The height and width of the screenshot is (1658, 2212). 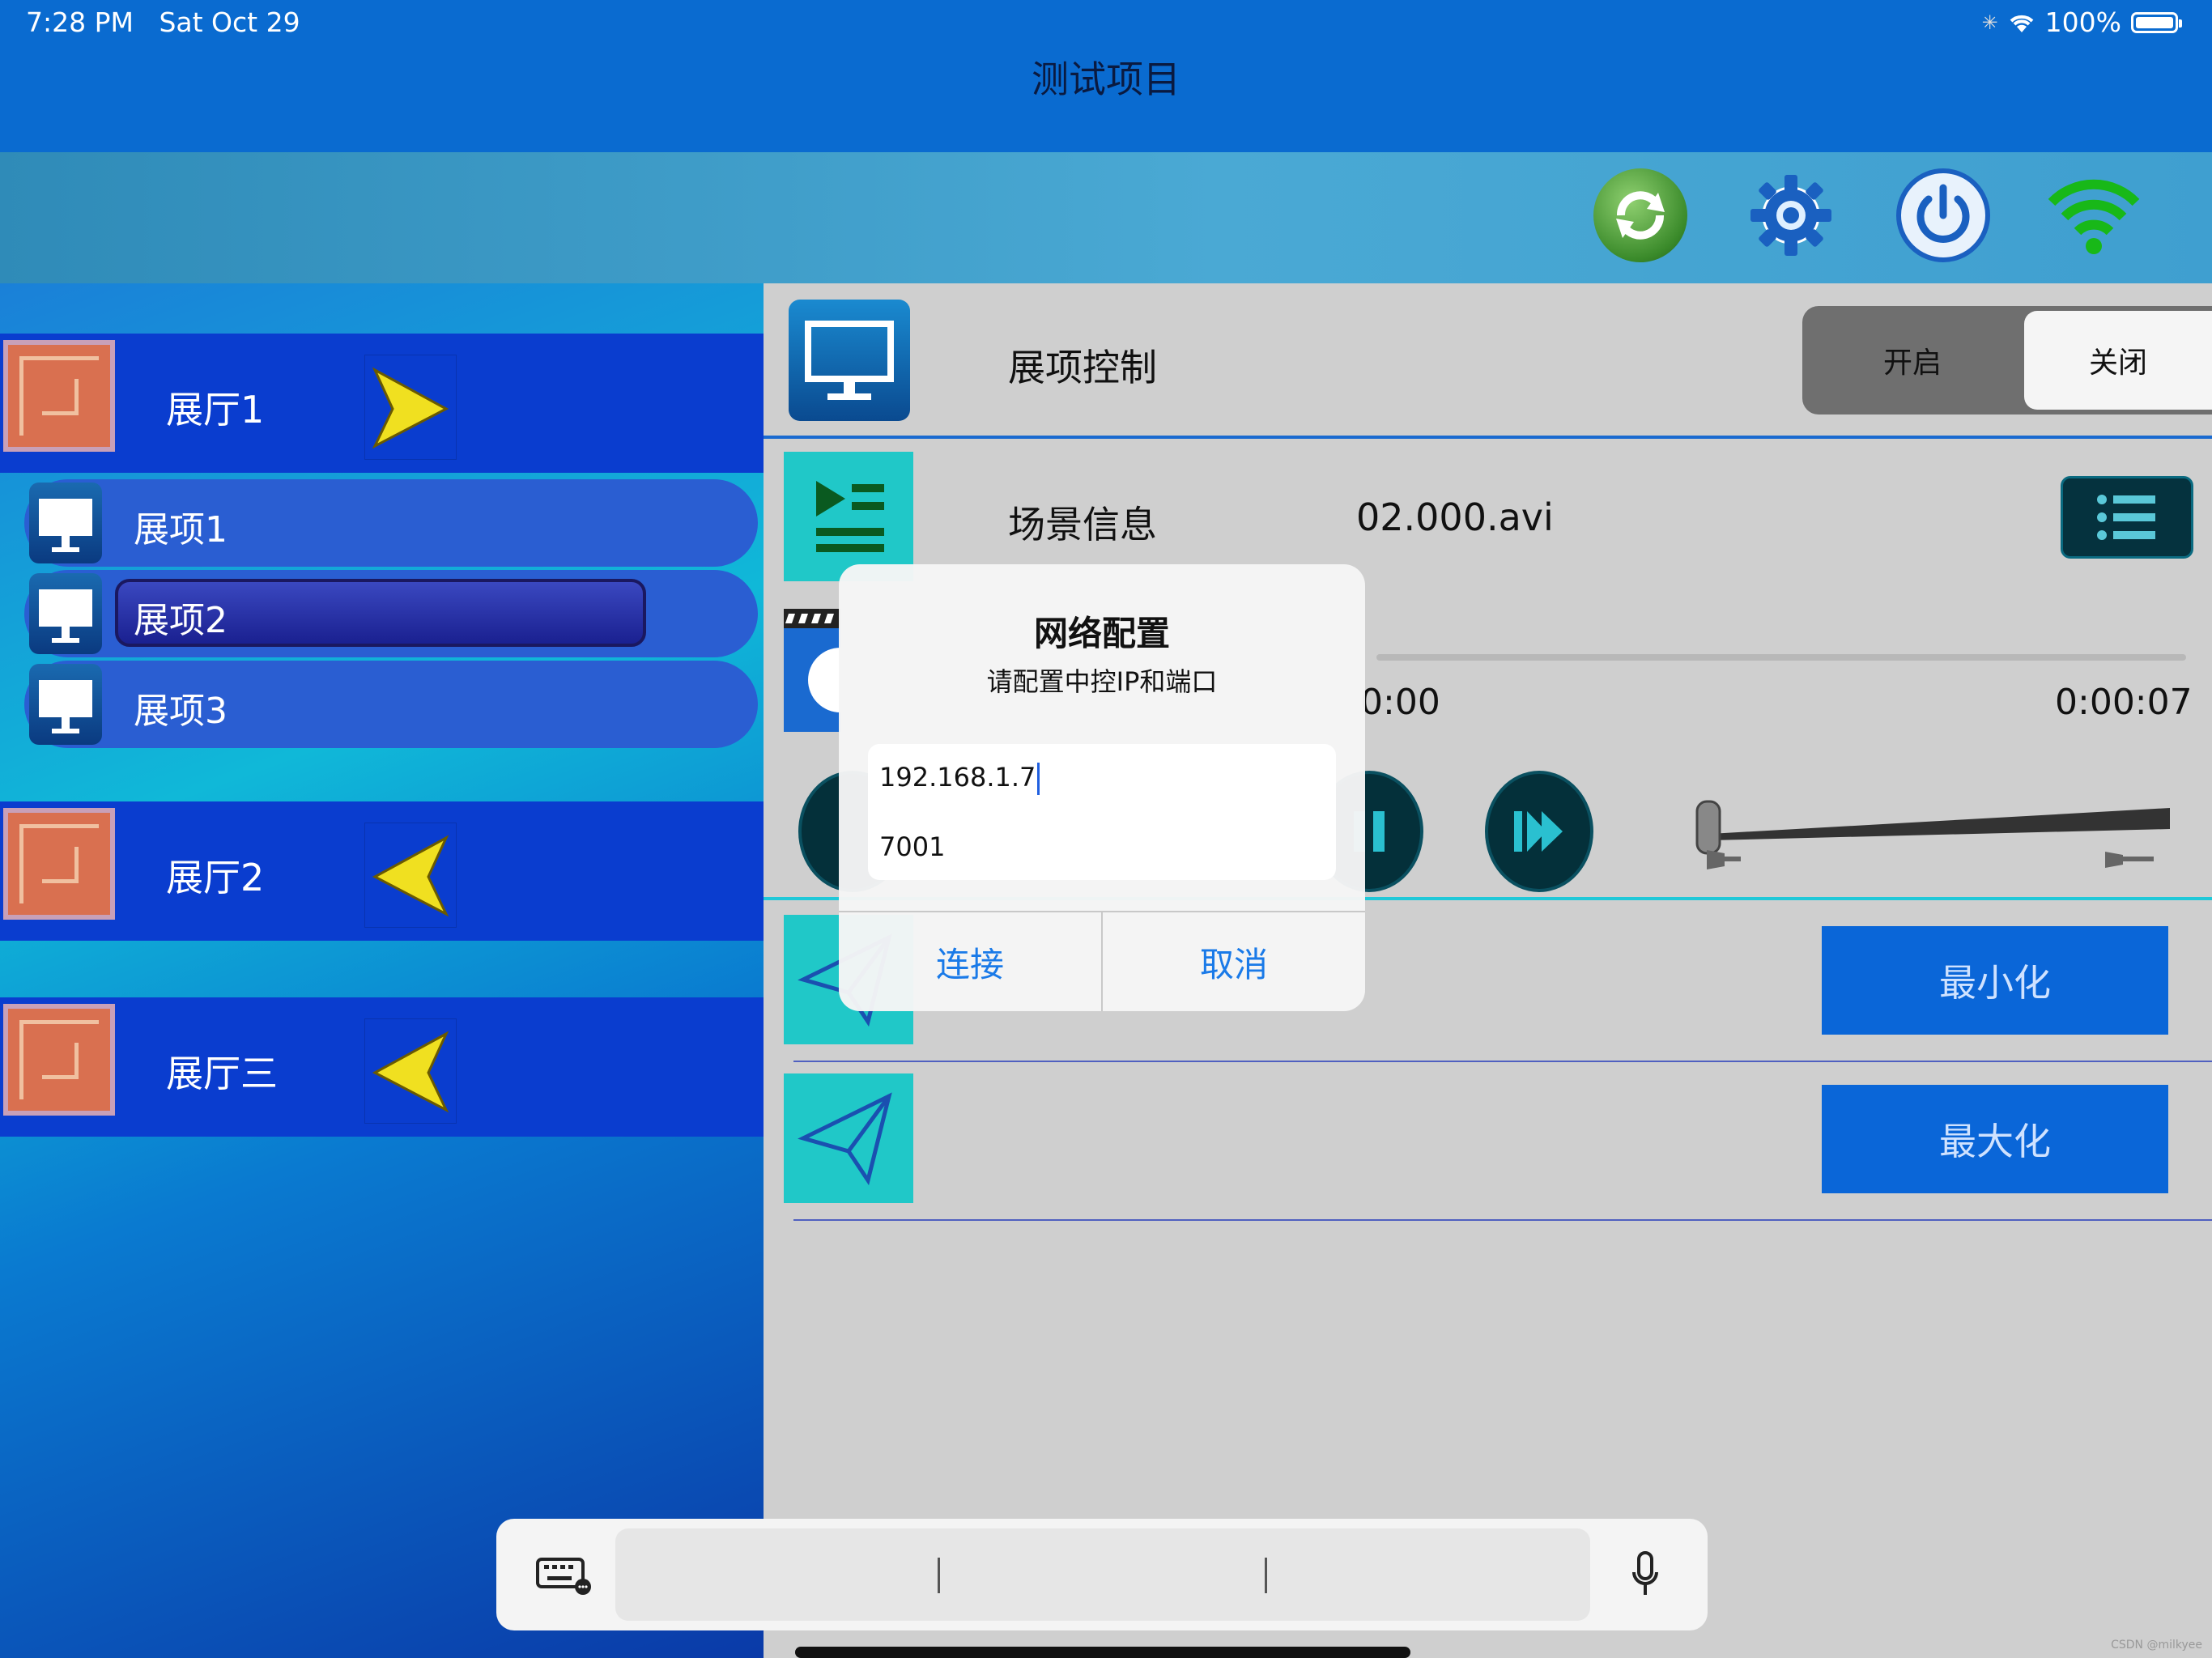 I want to click on hall-label: 展厅1, so click(x=215, y=410).